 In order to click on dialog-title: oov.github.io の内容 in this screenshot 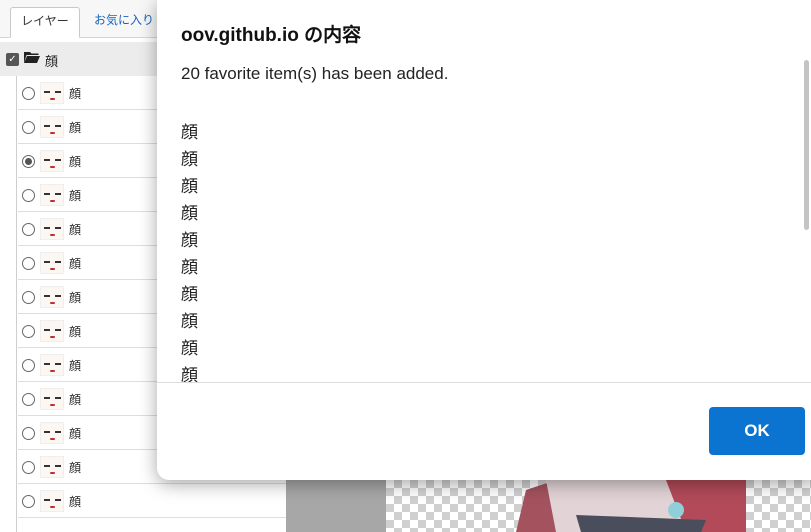, I will do `click(271, 35)`.